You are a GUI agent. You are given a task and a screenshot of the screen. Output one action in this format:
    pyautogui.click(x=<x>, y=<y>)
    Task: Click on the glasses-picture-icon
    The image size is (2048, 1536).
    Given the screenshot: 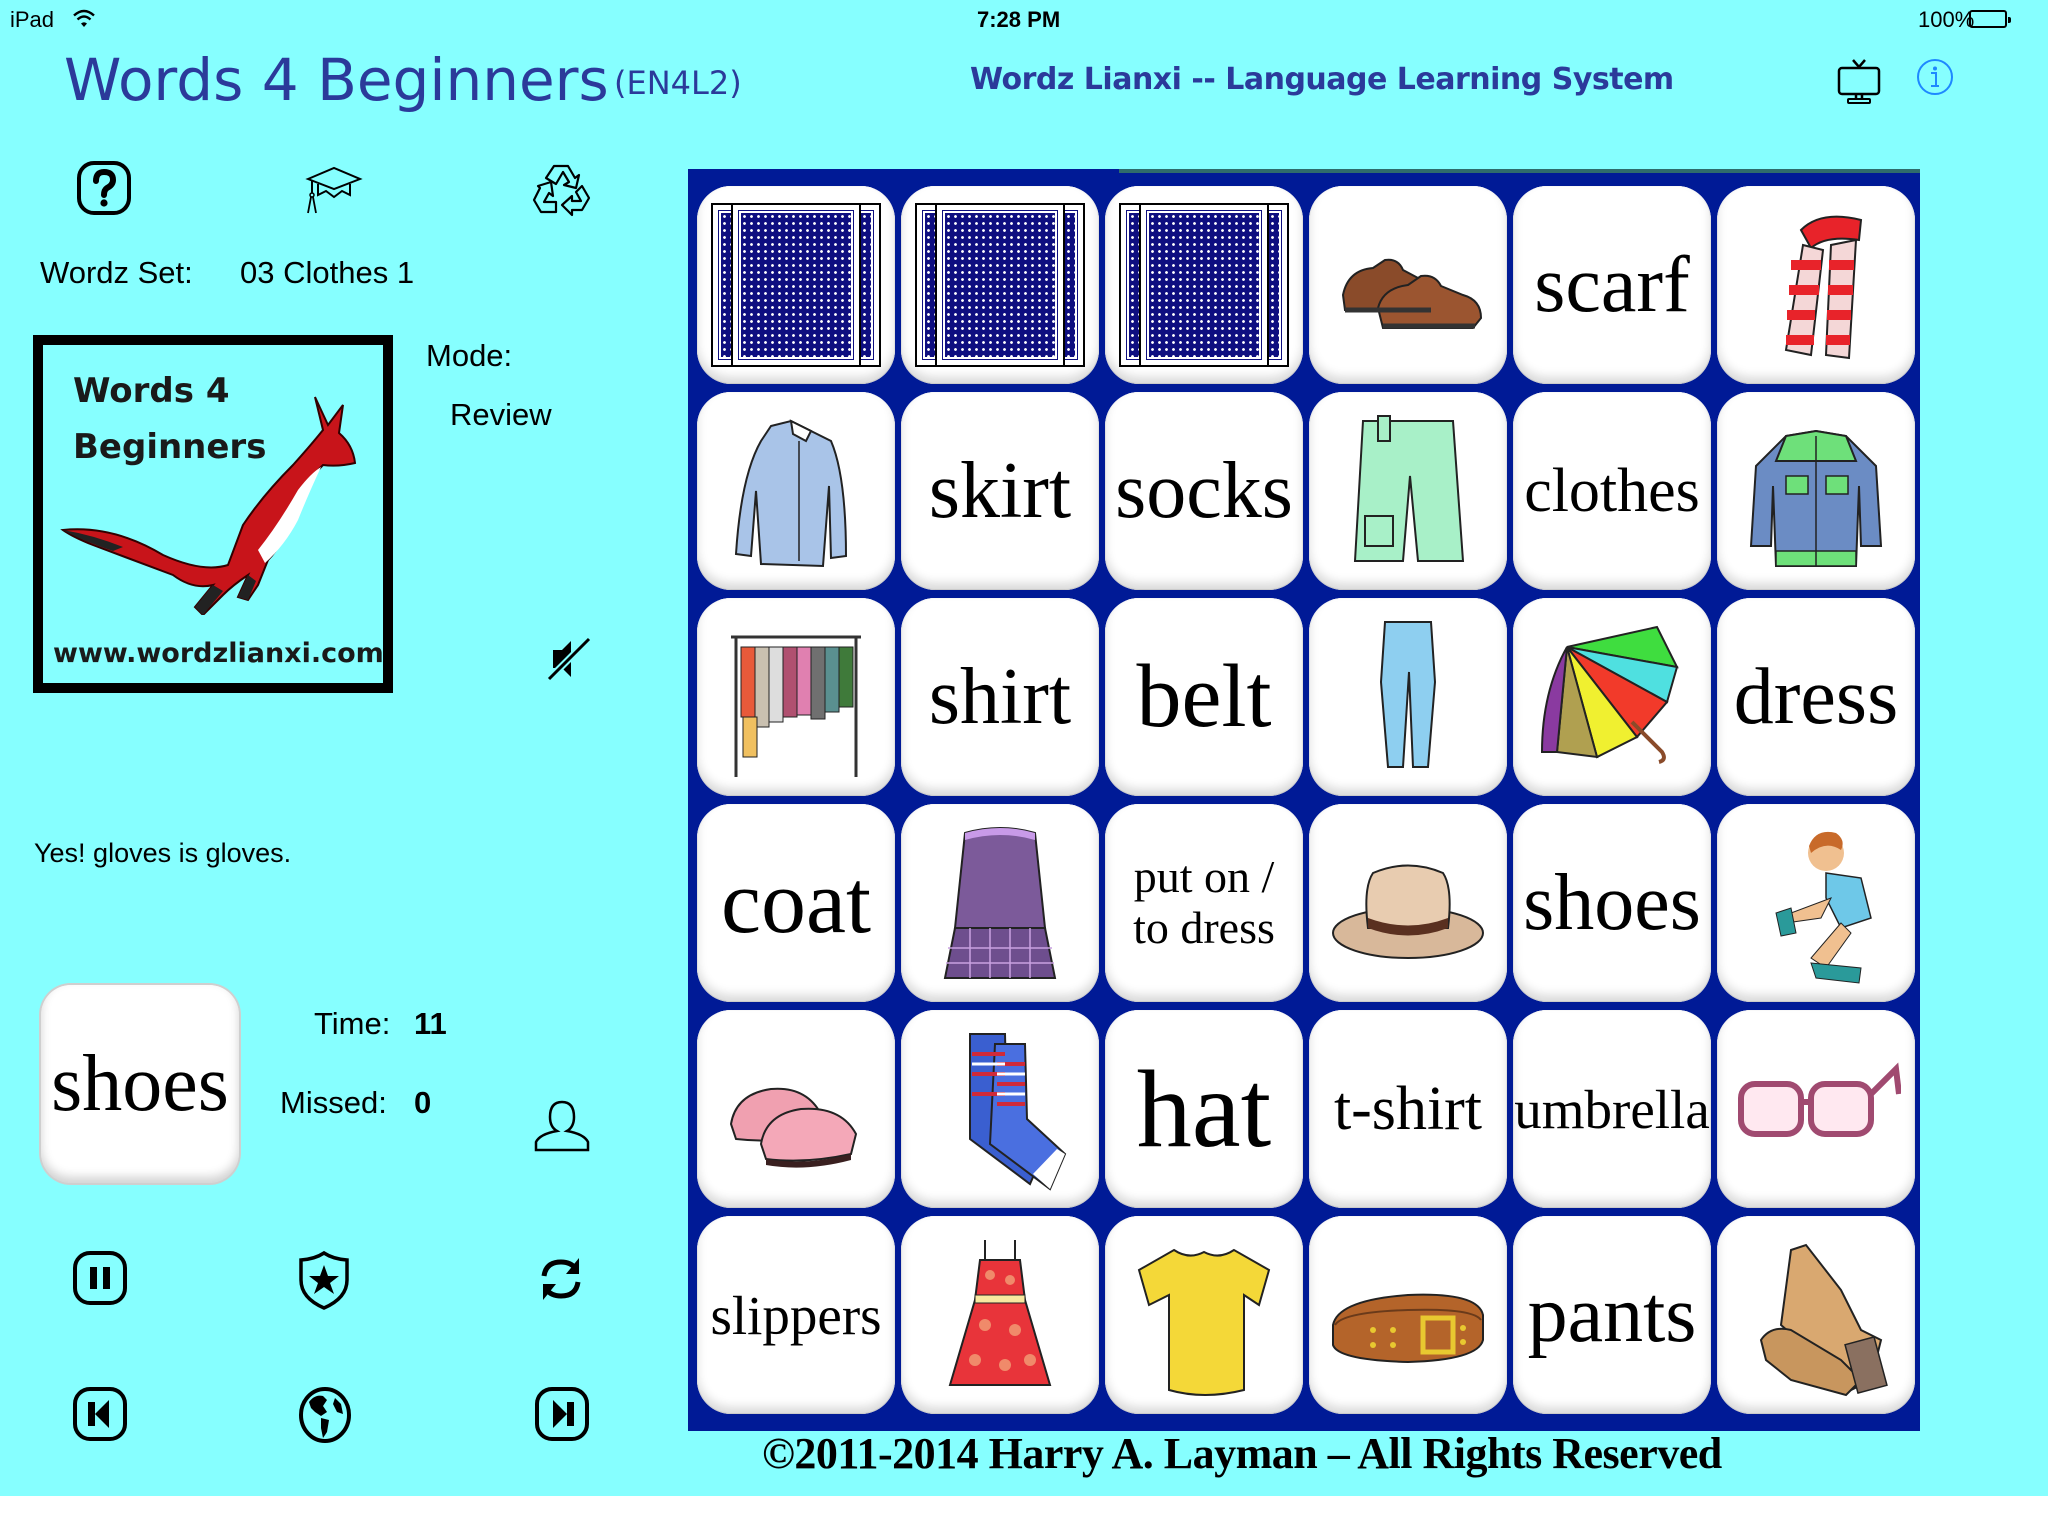 What is the action you would take?
    pyautogui.click(x=1816, y=1109)
    